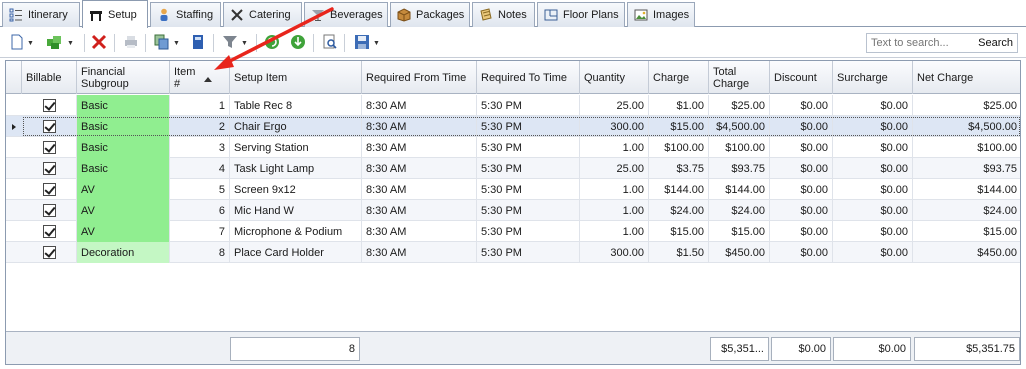 The width and height of the screenshot is (1026, 369). Describe the element at coordinates (200, 147) in the screenshot. I see `cell-item-number: 3` at that location.